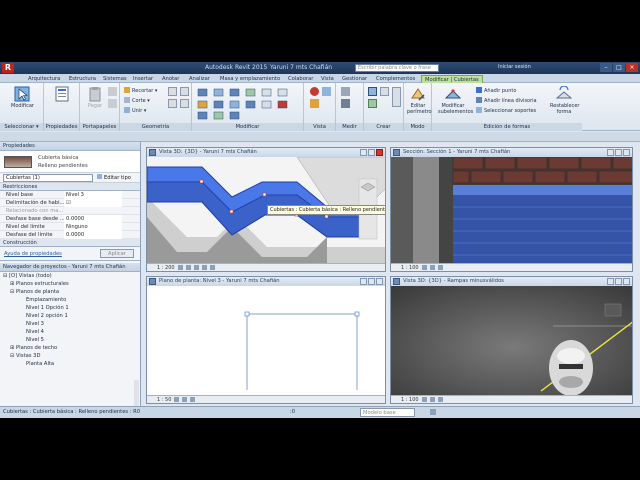 This screenshot has height=480, width=640. What do you see at coordinates (250, 79) in the screenshot?
I see `tab-masa-emplazamiento: Masa y emplazamiento` at bounding box center [250, 79].